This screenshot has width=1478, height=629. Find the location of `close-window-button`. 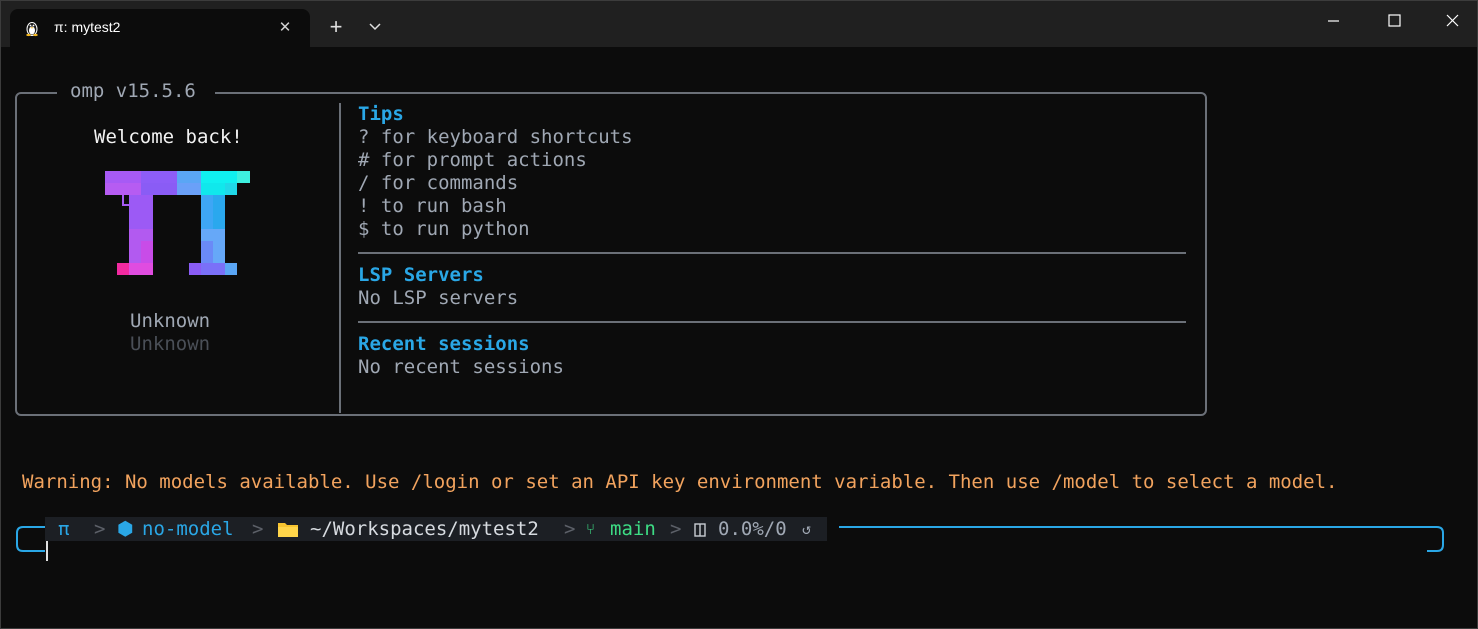

close-window-button is located at coordinates (1448, 21).